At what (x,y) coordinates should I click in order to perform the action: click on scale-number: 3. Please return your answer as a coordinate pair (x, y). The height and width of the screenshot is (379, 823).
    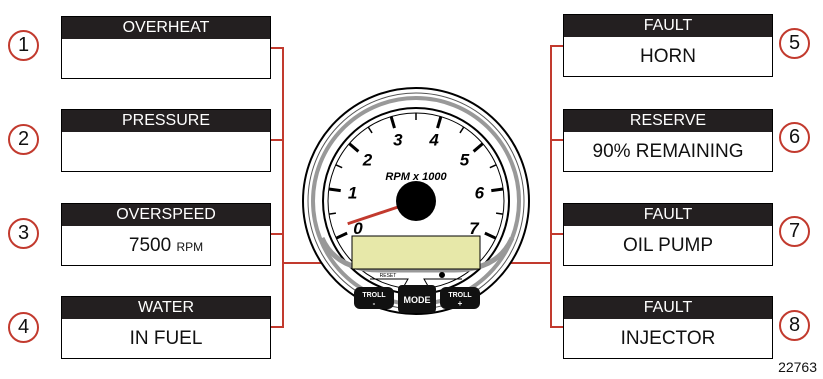
    Looking at the image, I should click on (398, 140).